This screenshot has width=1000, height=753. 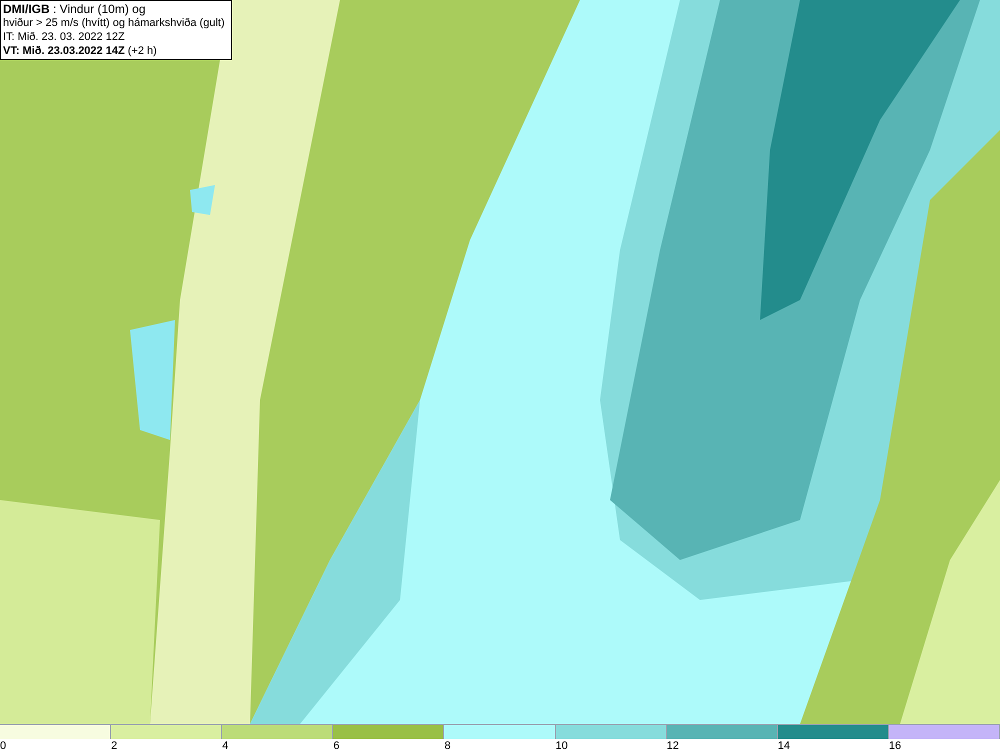 I want to click on legend-label: 0, so click(x=3, y=746).